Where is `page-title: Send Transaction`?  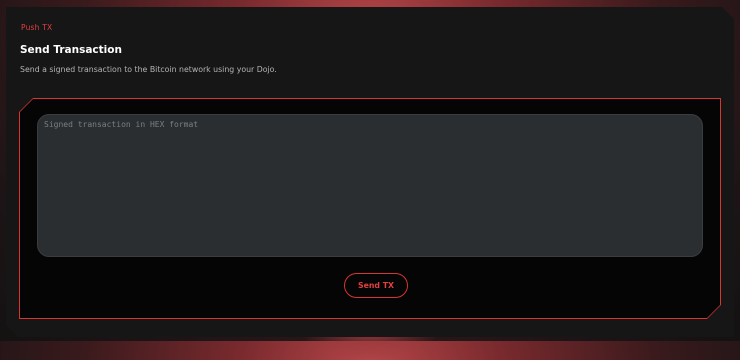
page-title: Send Transaction is located at coordinates (71, 50).